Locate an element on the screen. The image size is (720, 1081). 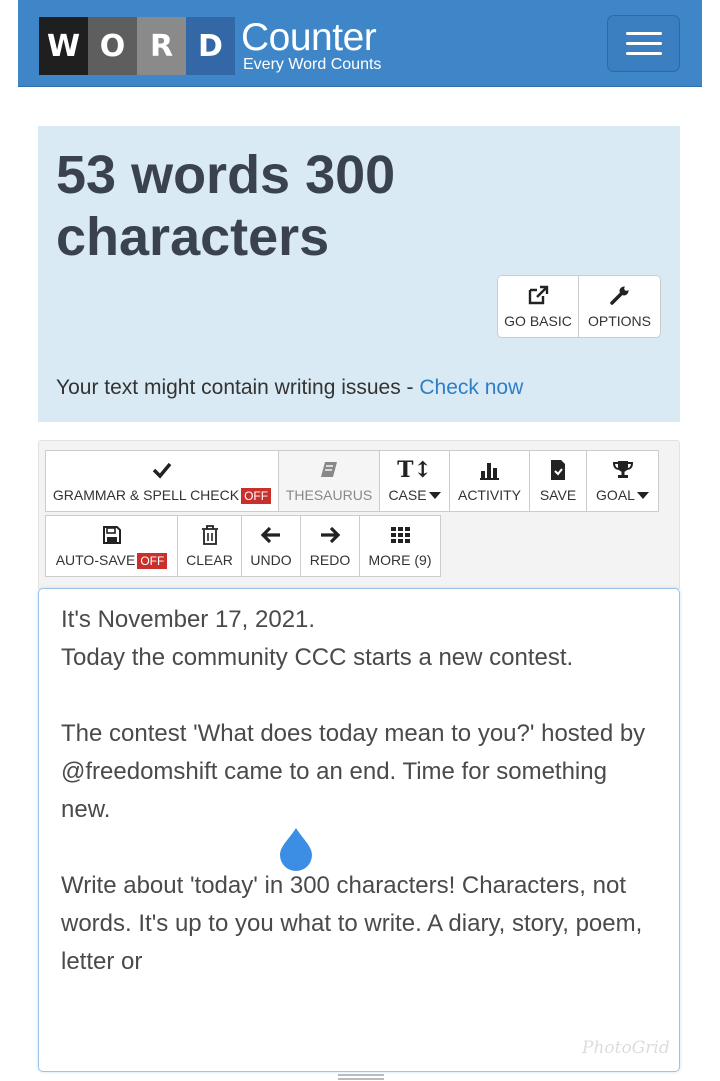
photogrid-watermark: PhotoGrid is located at coordinates (626, 1048).